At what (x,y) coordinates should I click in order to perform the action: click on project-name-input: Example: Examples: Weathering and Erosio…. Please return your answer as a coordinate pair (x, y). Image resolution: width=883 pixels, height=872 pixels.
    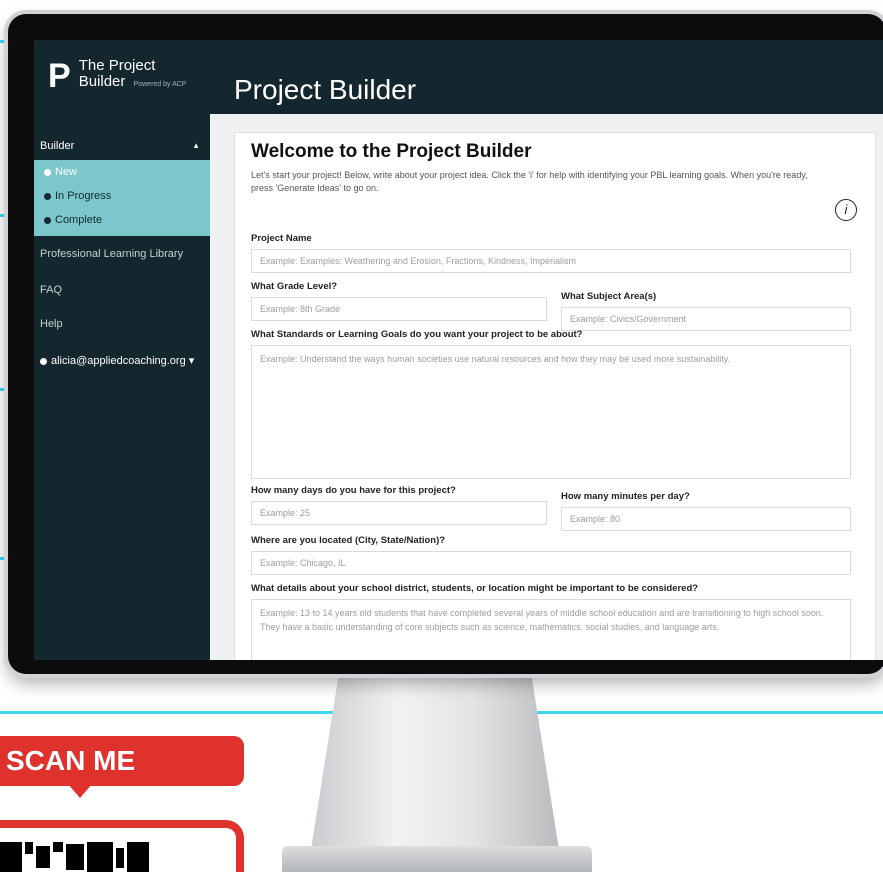
    Looking at the image, I should click on (551, 261).